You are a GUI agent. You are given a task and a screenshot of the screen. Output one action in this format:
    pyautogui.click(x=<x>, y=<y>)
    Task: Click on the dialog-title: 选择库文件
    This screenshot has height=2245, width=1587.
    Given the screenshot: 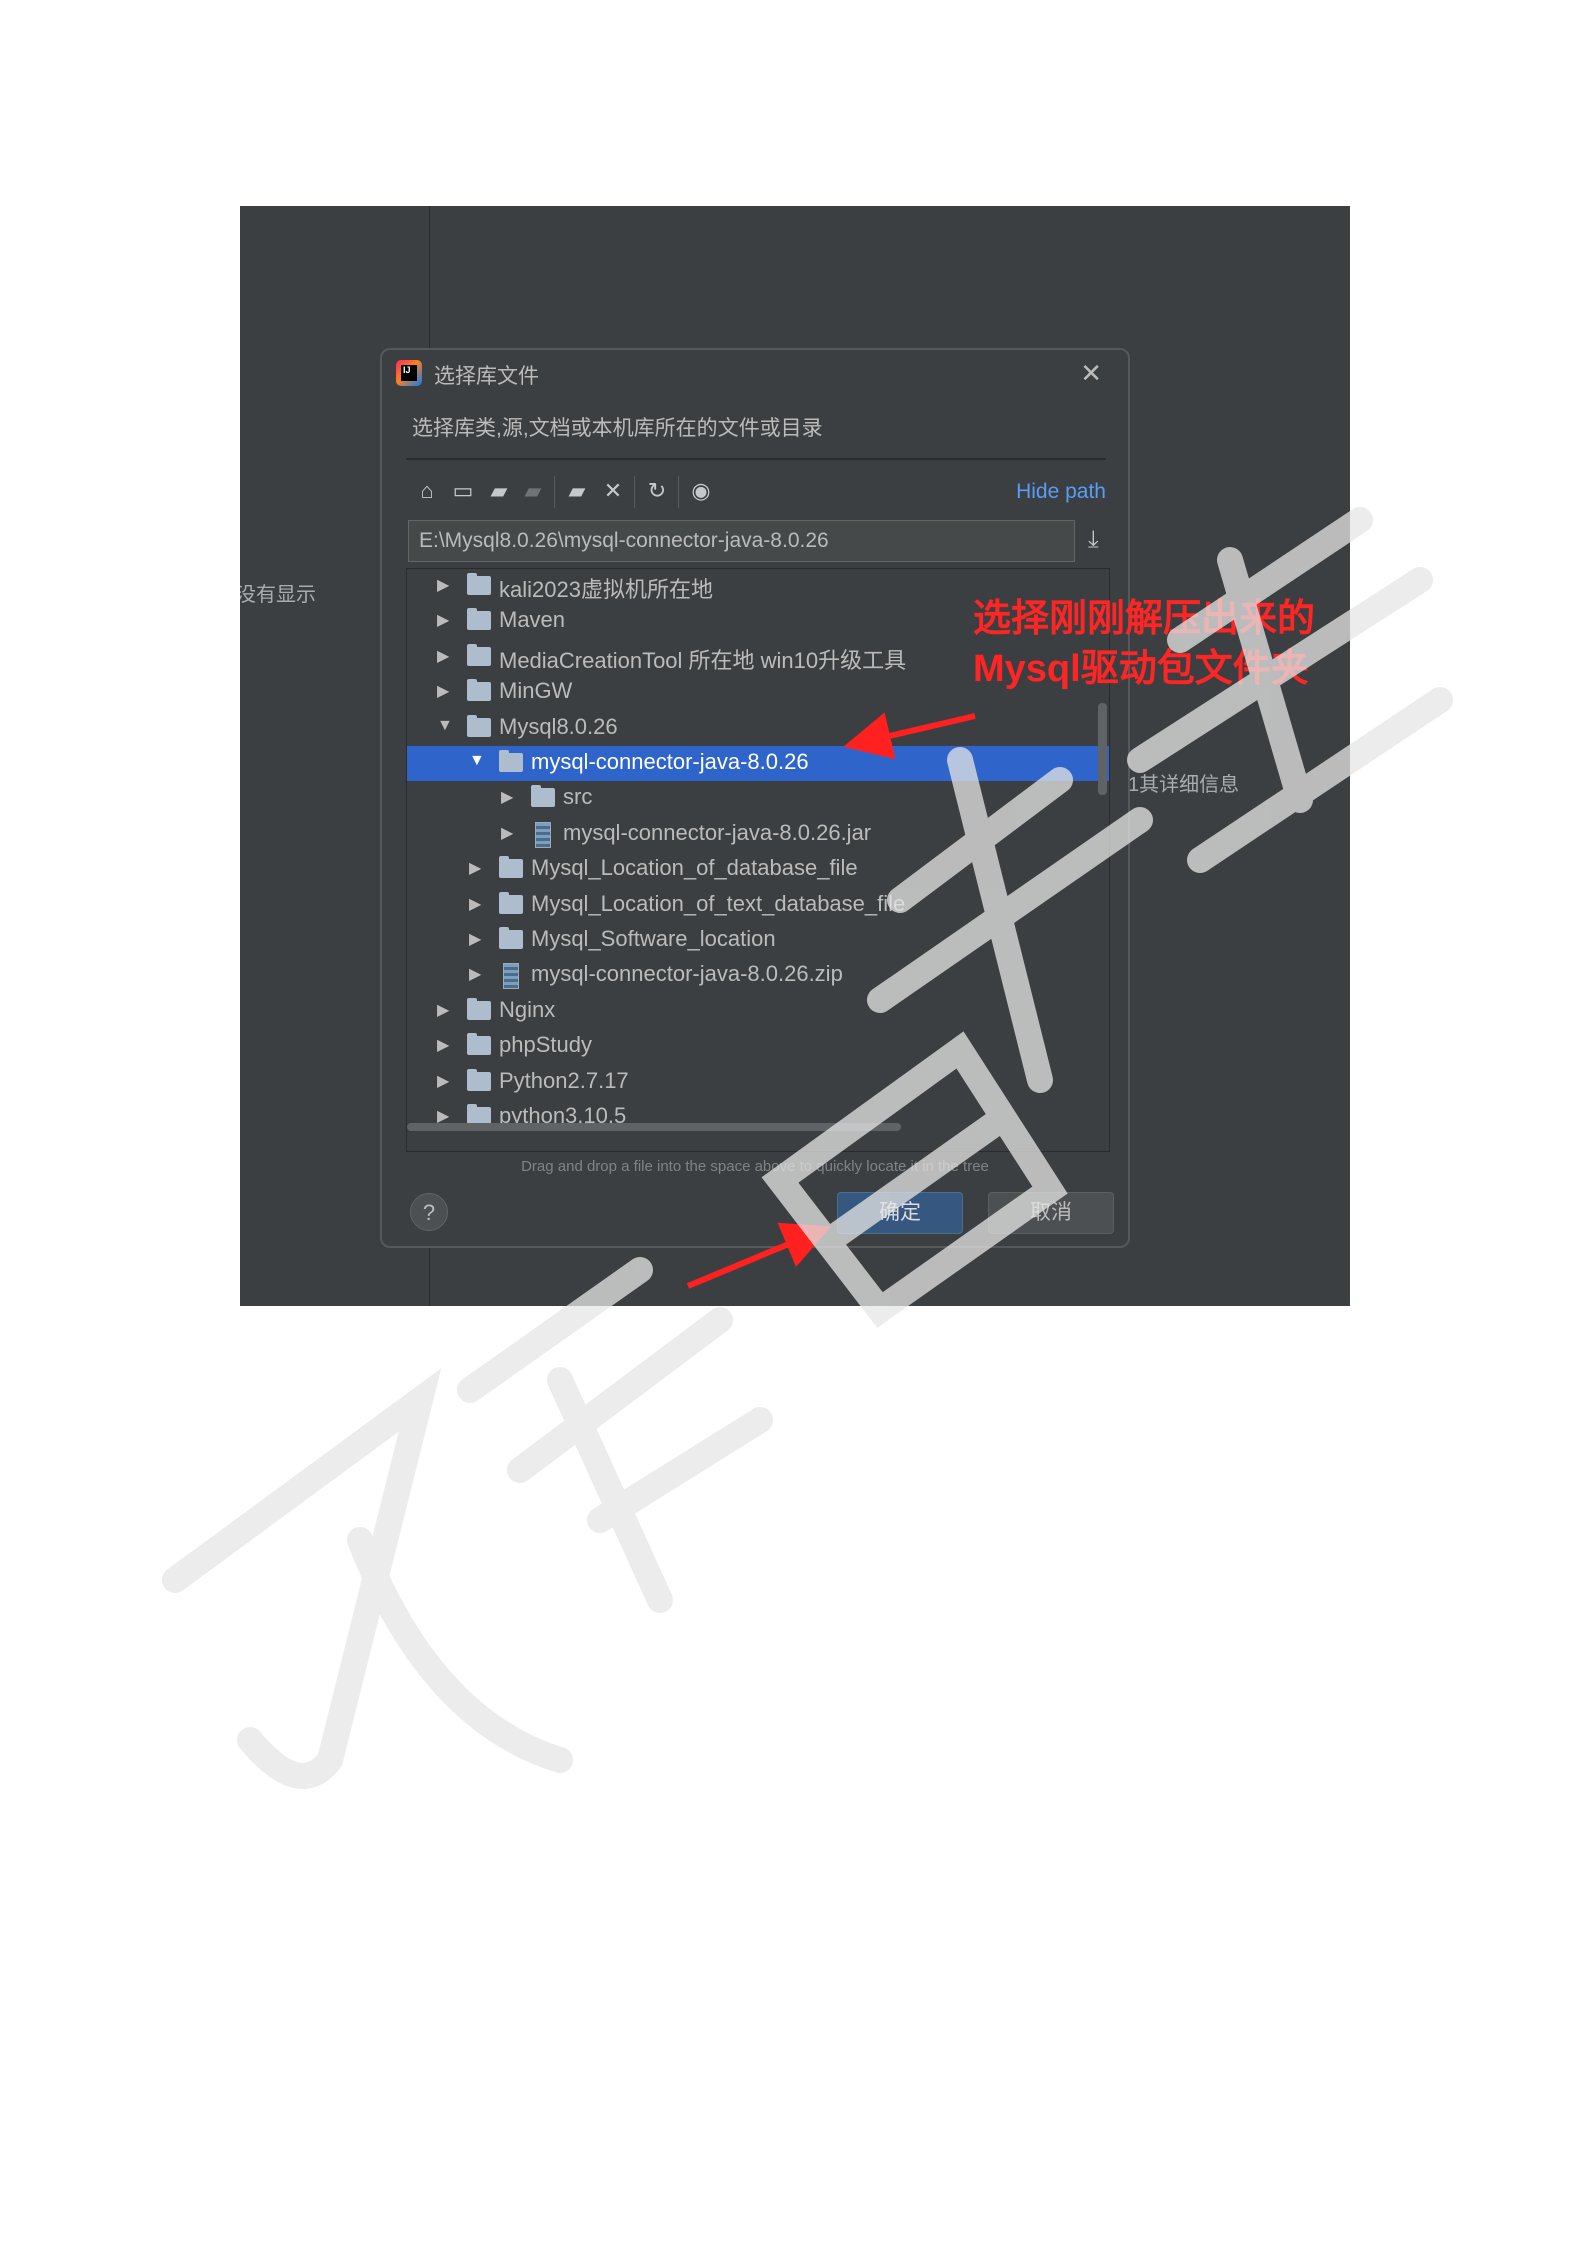 What is the action you would take?
    pyautogui.click(x=486, y=376)
    